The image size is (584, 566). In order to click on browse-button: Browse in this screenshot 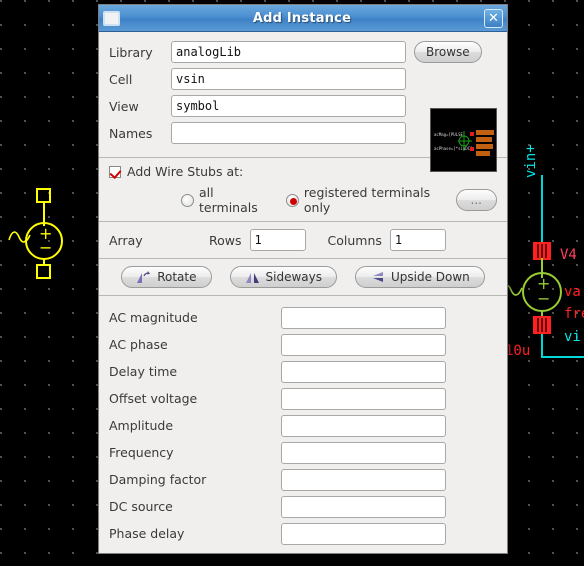, I will do `click(448, 52)`.